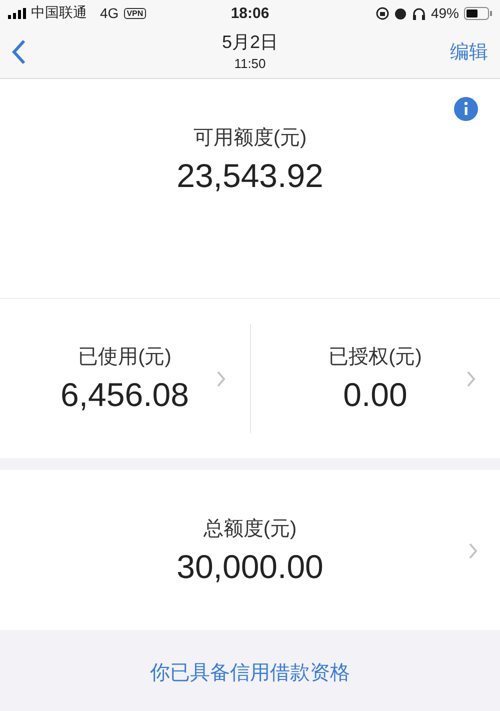  I want to click on battery-icon, so click(478, 13).